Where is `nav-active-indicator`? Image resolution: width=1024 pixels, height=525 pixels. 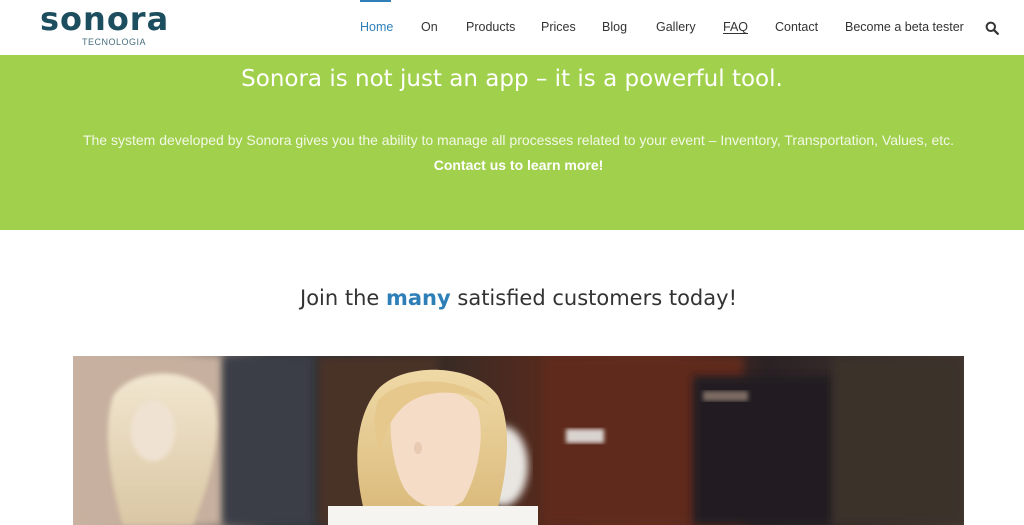
nav-active-indicator is located at coordinates (375, 1).